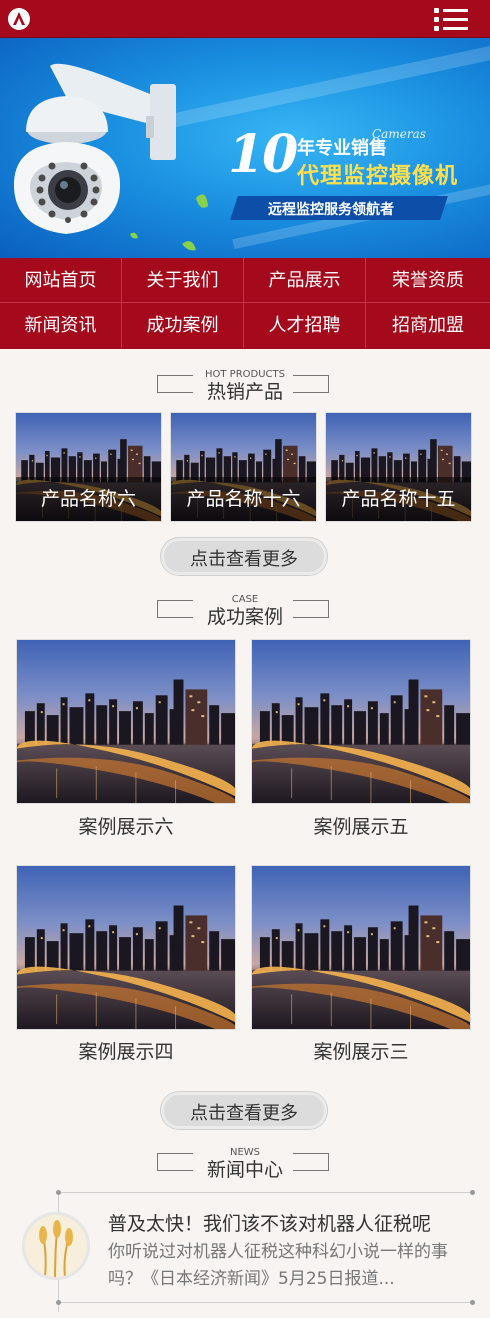  What do you see at coordinates (61, 325) in the screenshot?
I see `nav-item-news: 新闻资讯` at bounding box center [61, 325].